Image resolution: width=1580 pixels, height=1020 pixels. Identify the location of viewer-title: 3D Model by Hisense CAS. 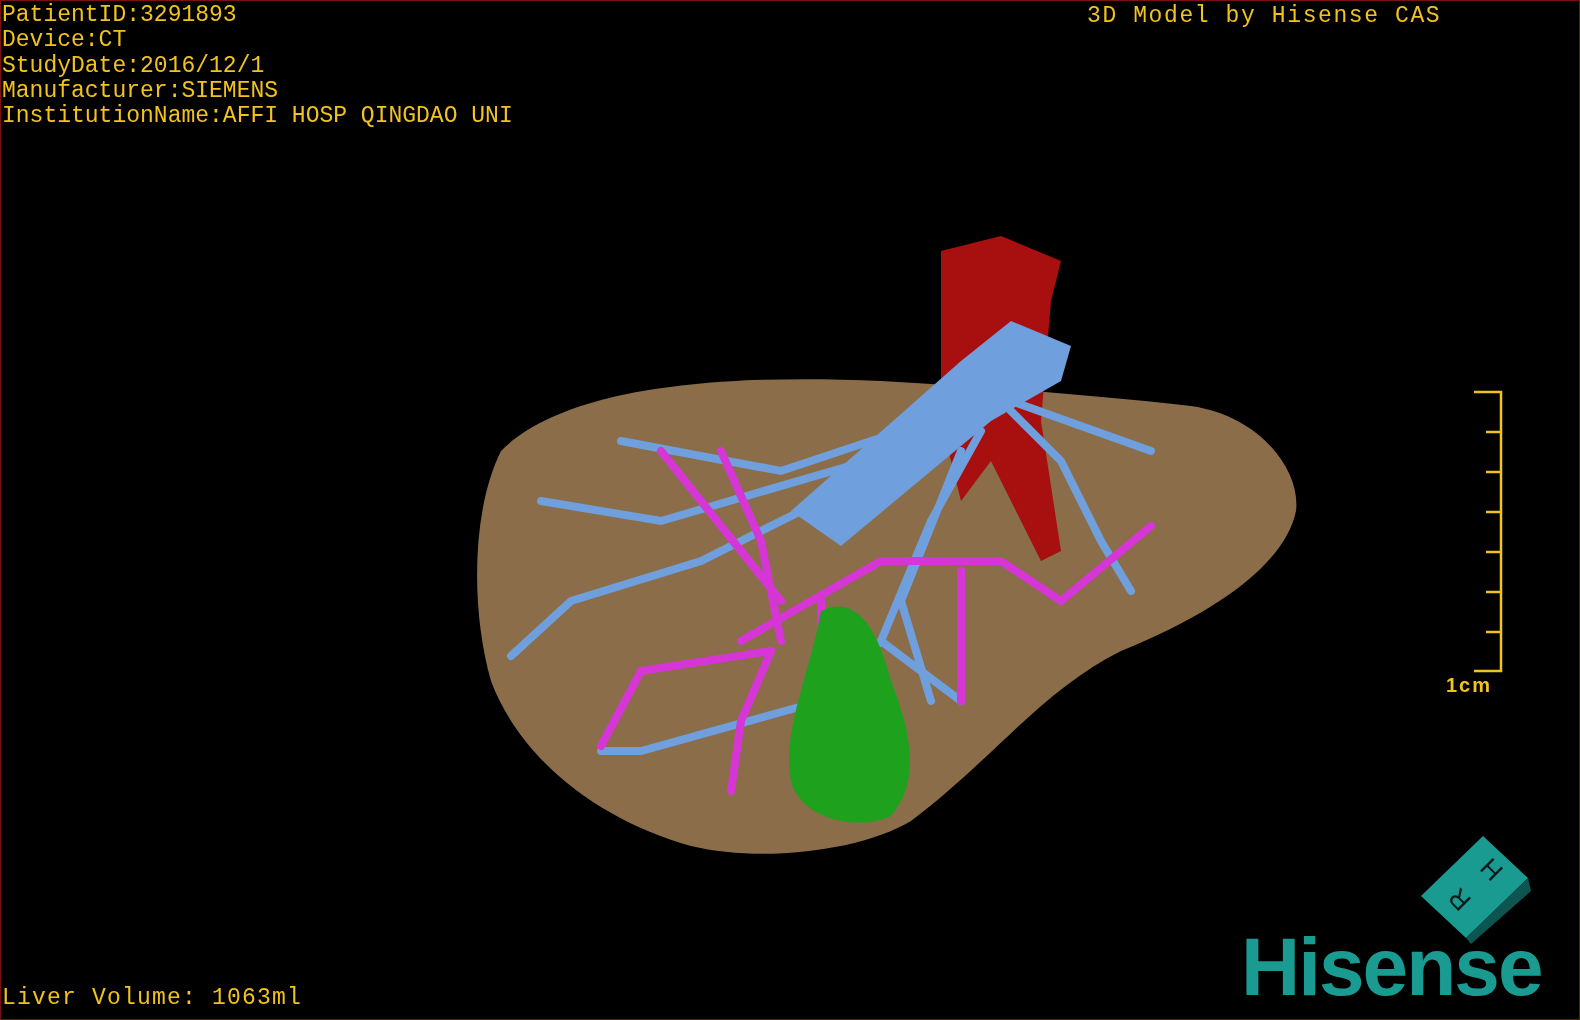
(1264, 17).